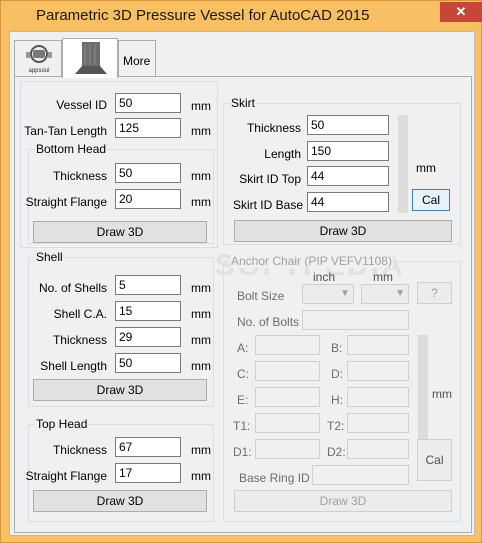 This screenshot has height=543, width=482. Describe the element at coordinates (66, 202) in the screenshot. I see `bottom-head-flange-label: Straight Flange` at that location.